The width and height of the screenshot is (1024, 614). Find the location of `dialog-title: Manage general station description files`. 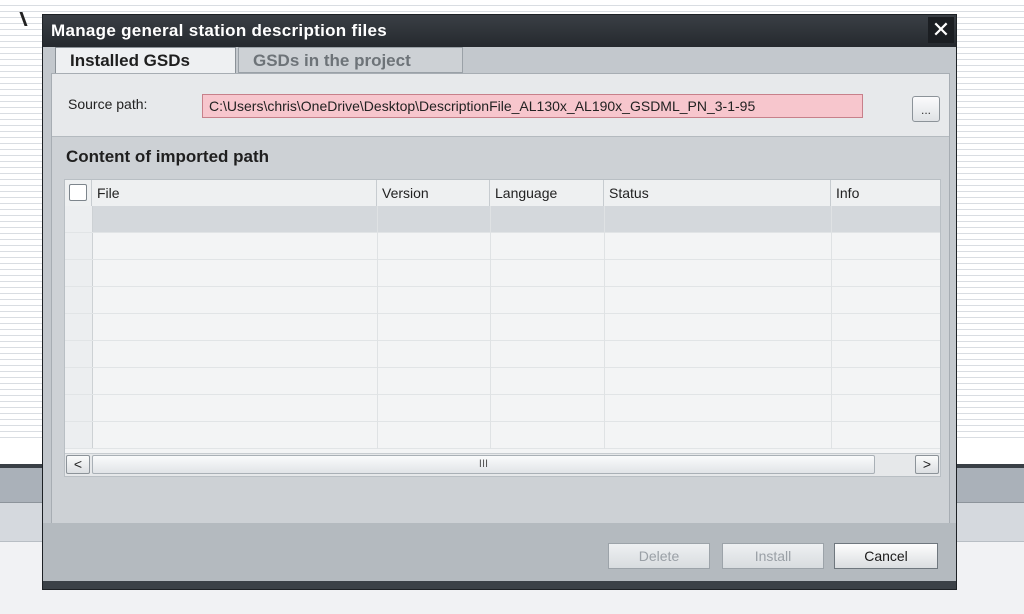

dialog-title: Manage general station description files is located at coordinates (219, 30).